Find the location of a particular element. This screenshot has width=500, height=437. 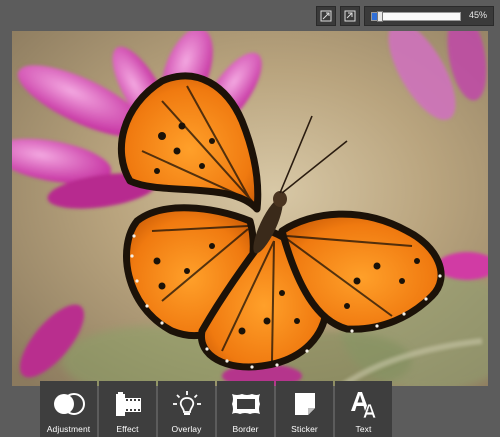

zoom-slider-thumb is located at coordinates (380, 16).